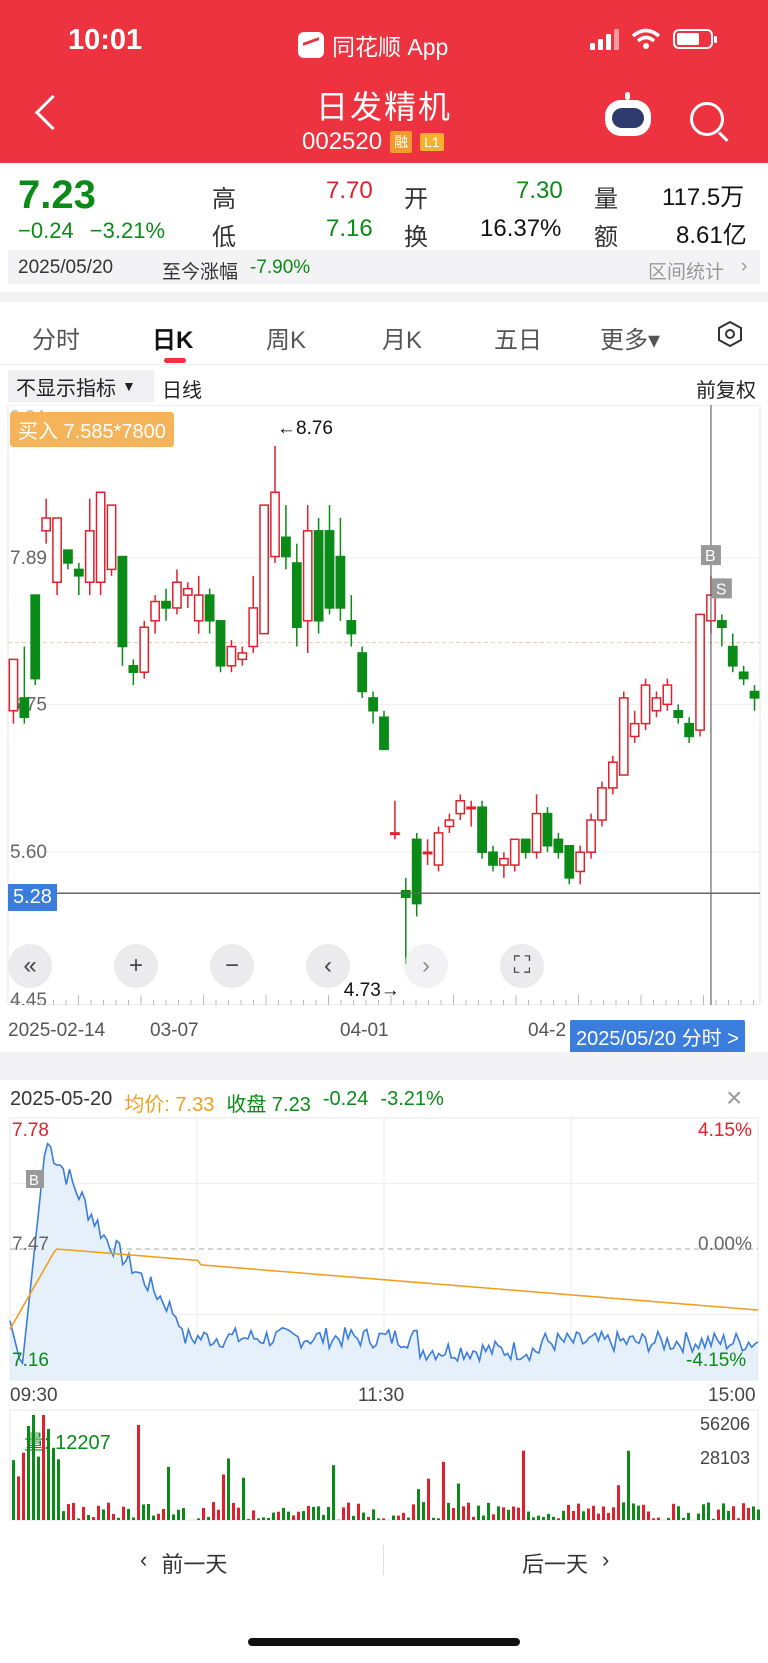 The width and height of the screenshot is (768, 1663). I want to click on tab-weekly-k: 周K, so click(286, 337).